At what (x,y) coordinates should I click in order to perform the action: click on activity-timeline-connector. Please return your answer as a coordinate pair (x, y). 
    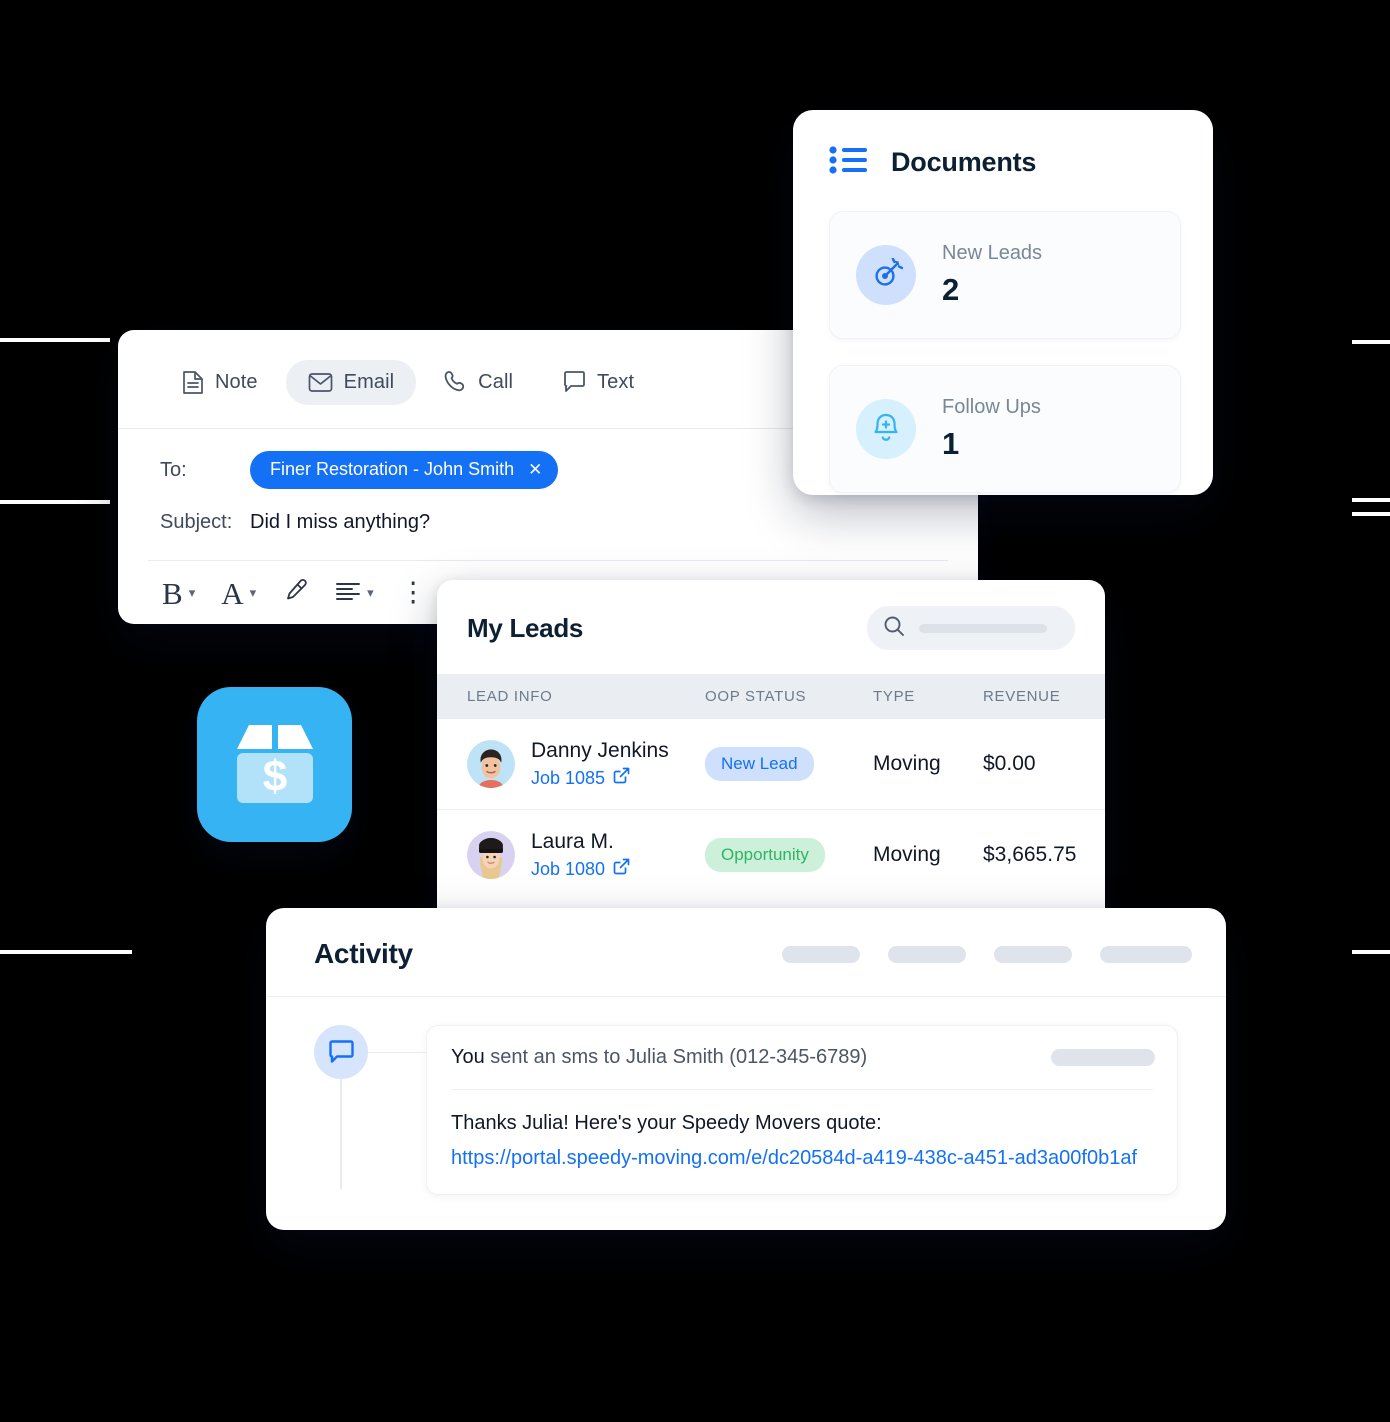
    Looking at the image, I should click on (397, 1052).